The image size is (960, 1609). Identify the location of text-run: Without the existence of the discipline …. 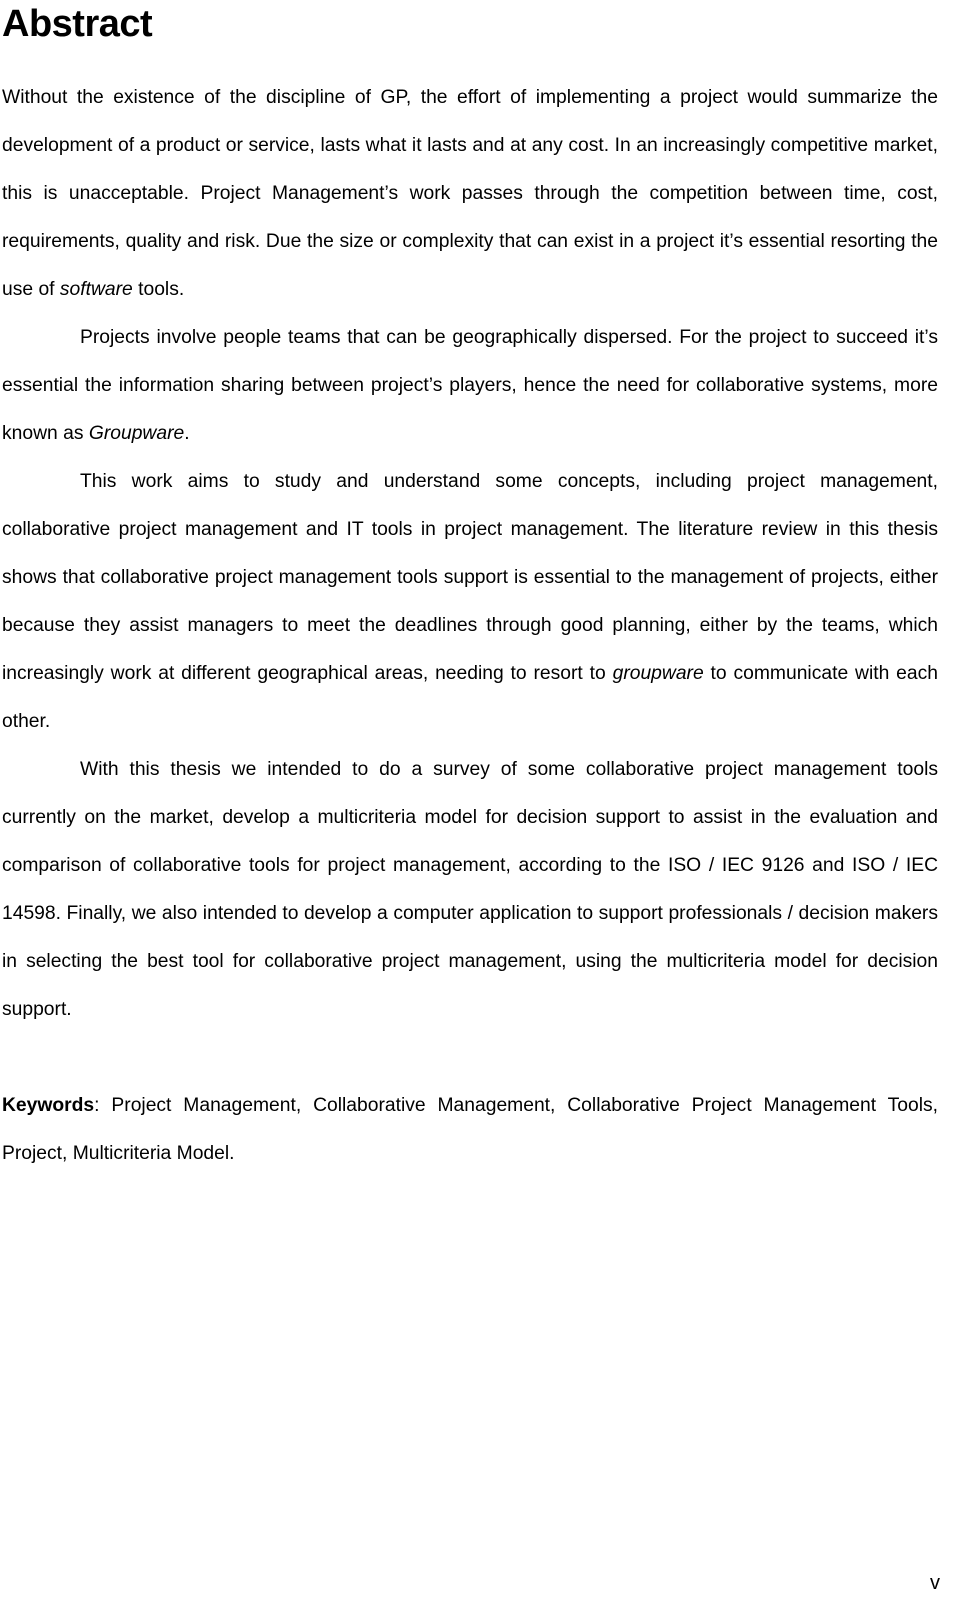
(470, 193).